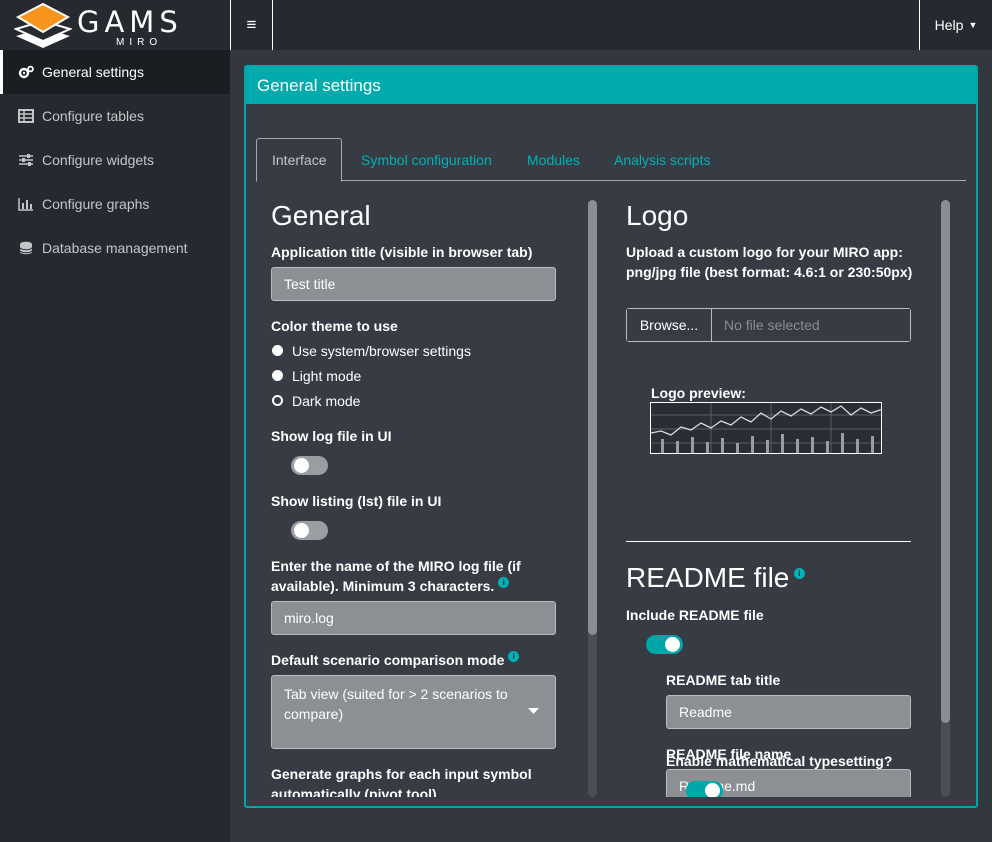 Image resolution: width=992 pixels, height=842 pixels. What do you see at coordinates (371, 400) in the screenshot?
I see `theme-option-dark: Dark mode` at bounding box center [371, 400].